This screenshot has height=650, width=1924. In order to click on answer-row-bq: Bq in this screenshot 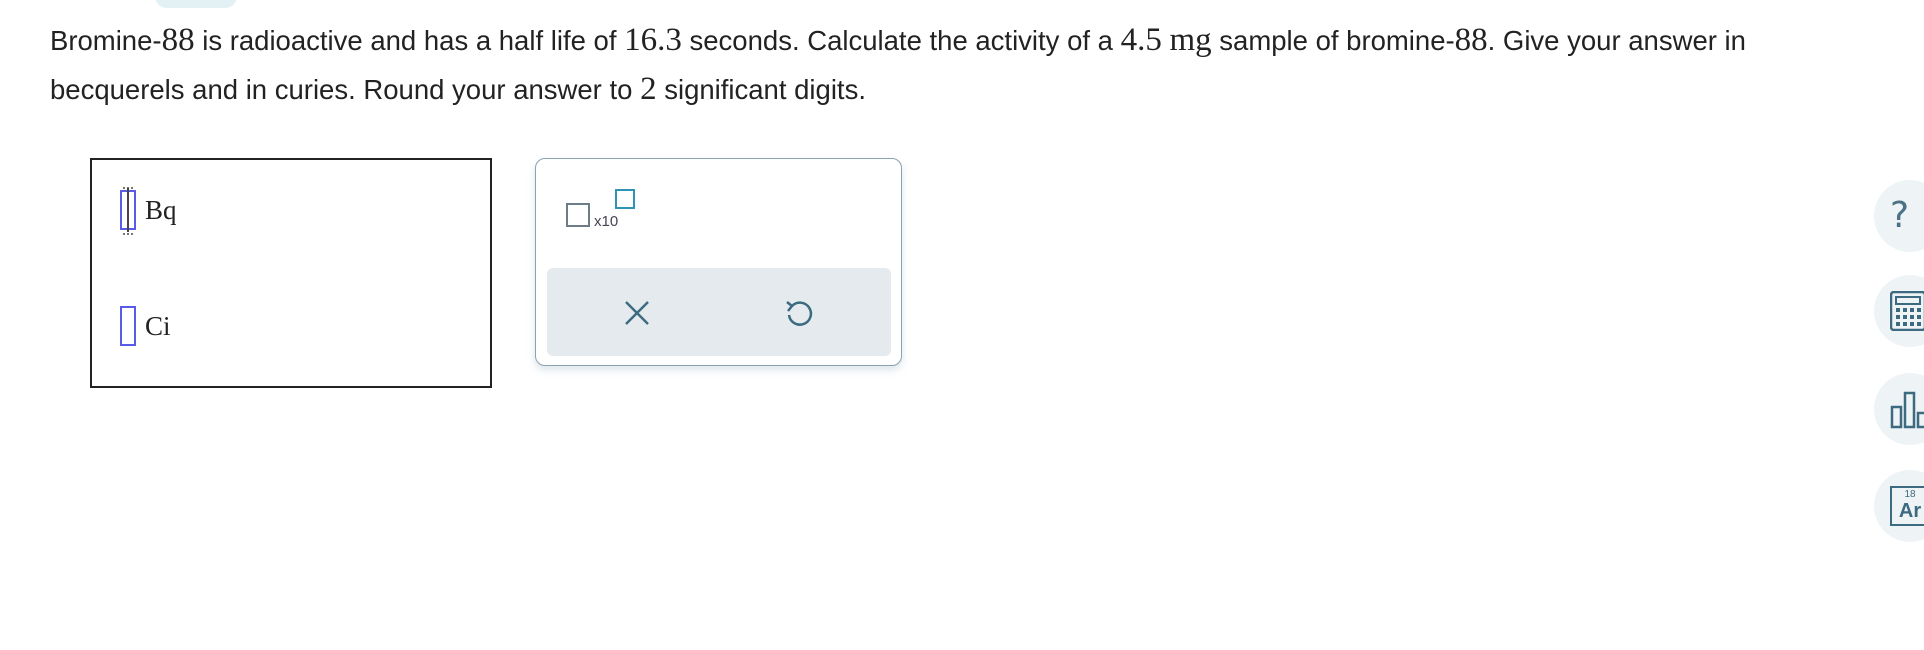, I will do `click(148, 211)`.